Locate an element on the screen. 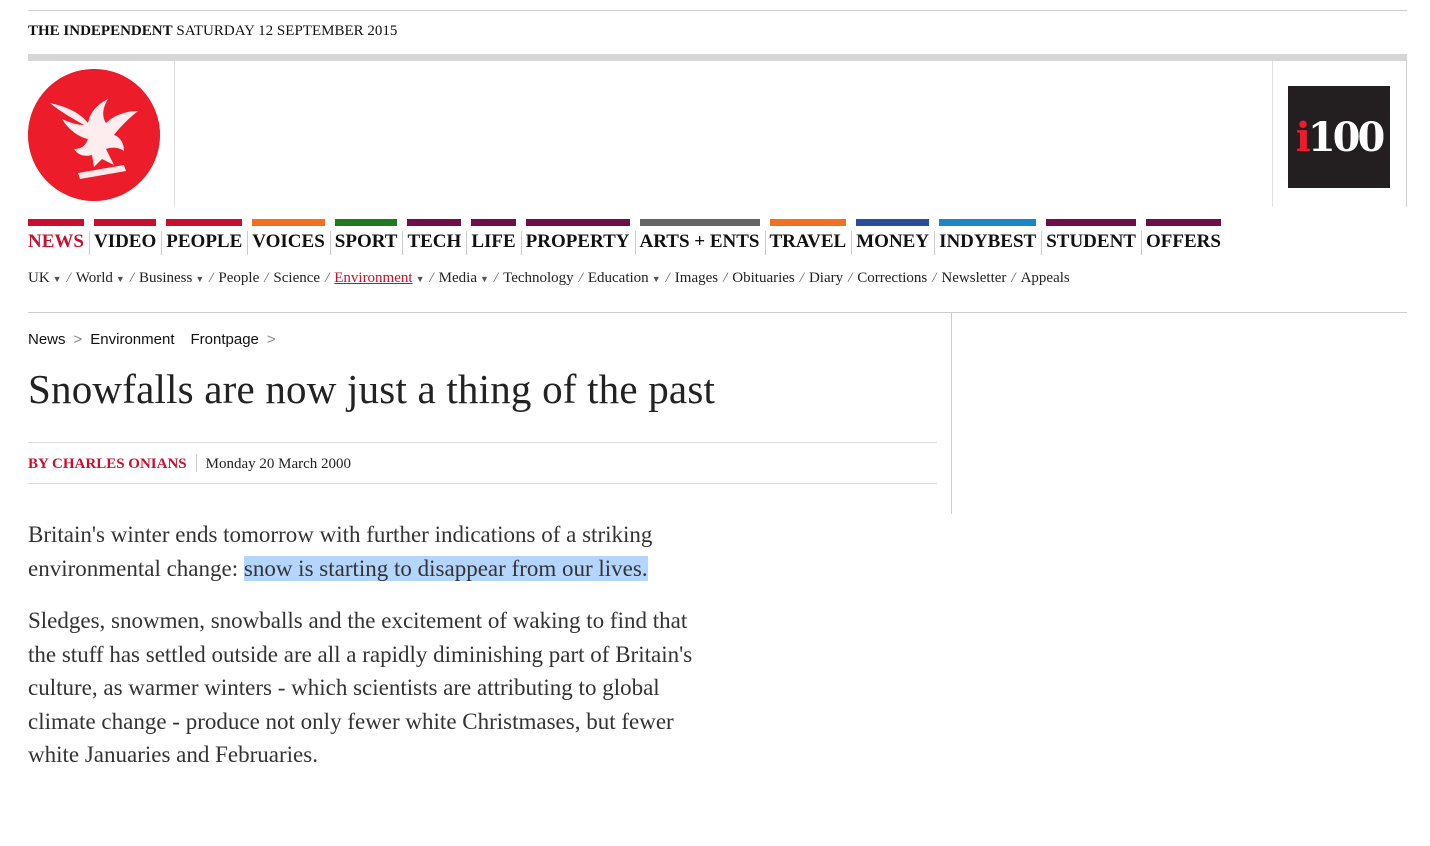 The image size is (1430, 846). i100-badge: i 100 is located at coordinates (1339, 137).